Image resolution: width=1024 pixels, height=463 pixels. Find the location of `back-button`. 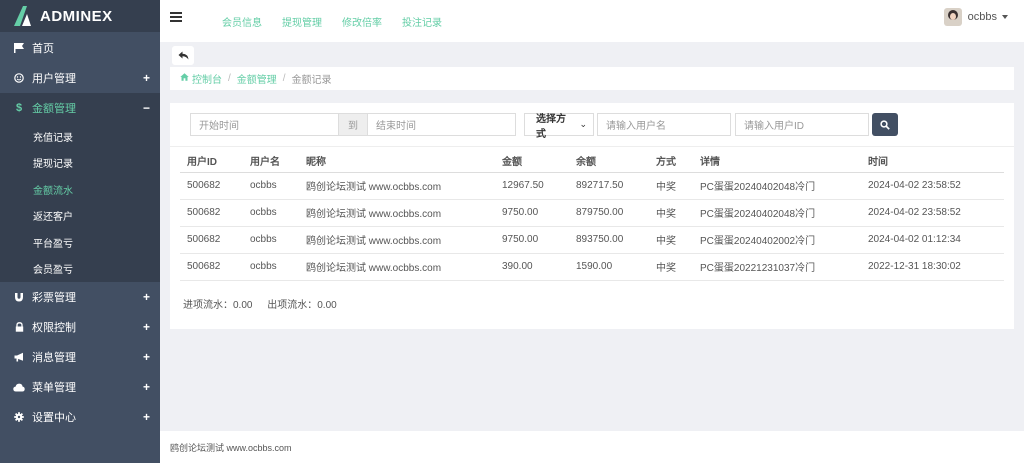

back-button is located at coordinates (183, 55).